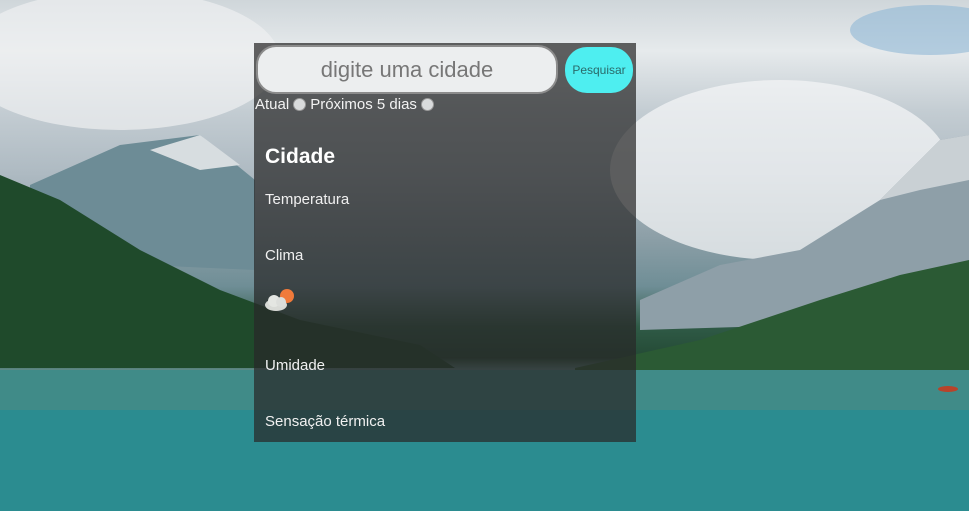  I want to click on city-name: Cidade, so click(300, 156).